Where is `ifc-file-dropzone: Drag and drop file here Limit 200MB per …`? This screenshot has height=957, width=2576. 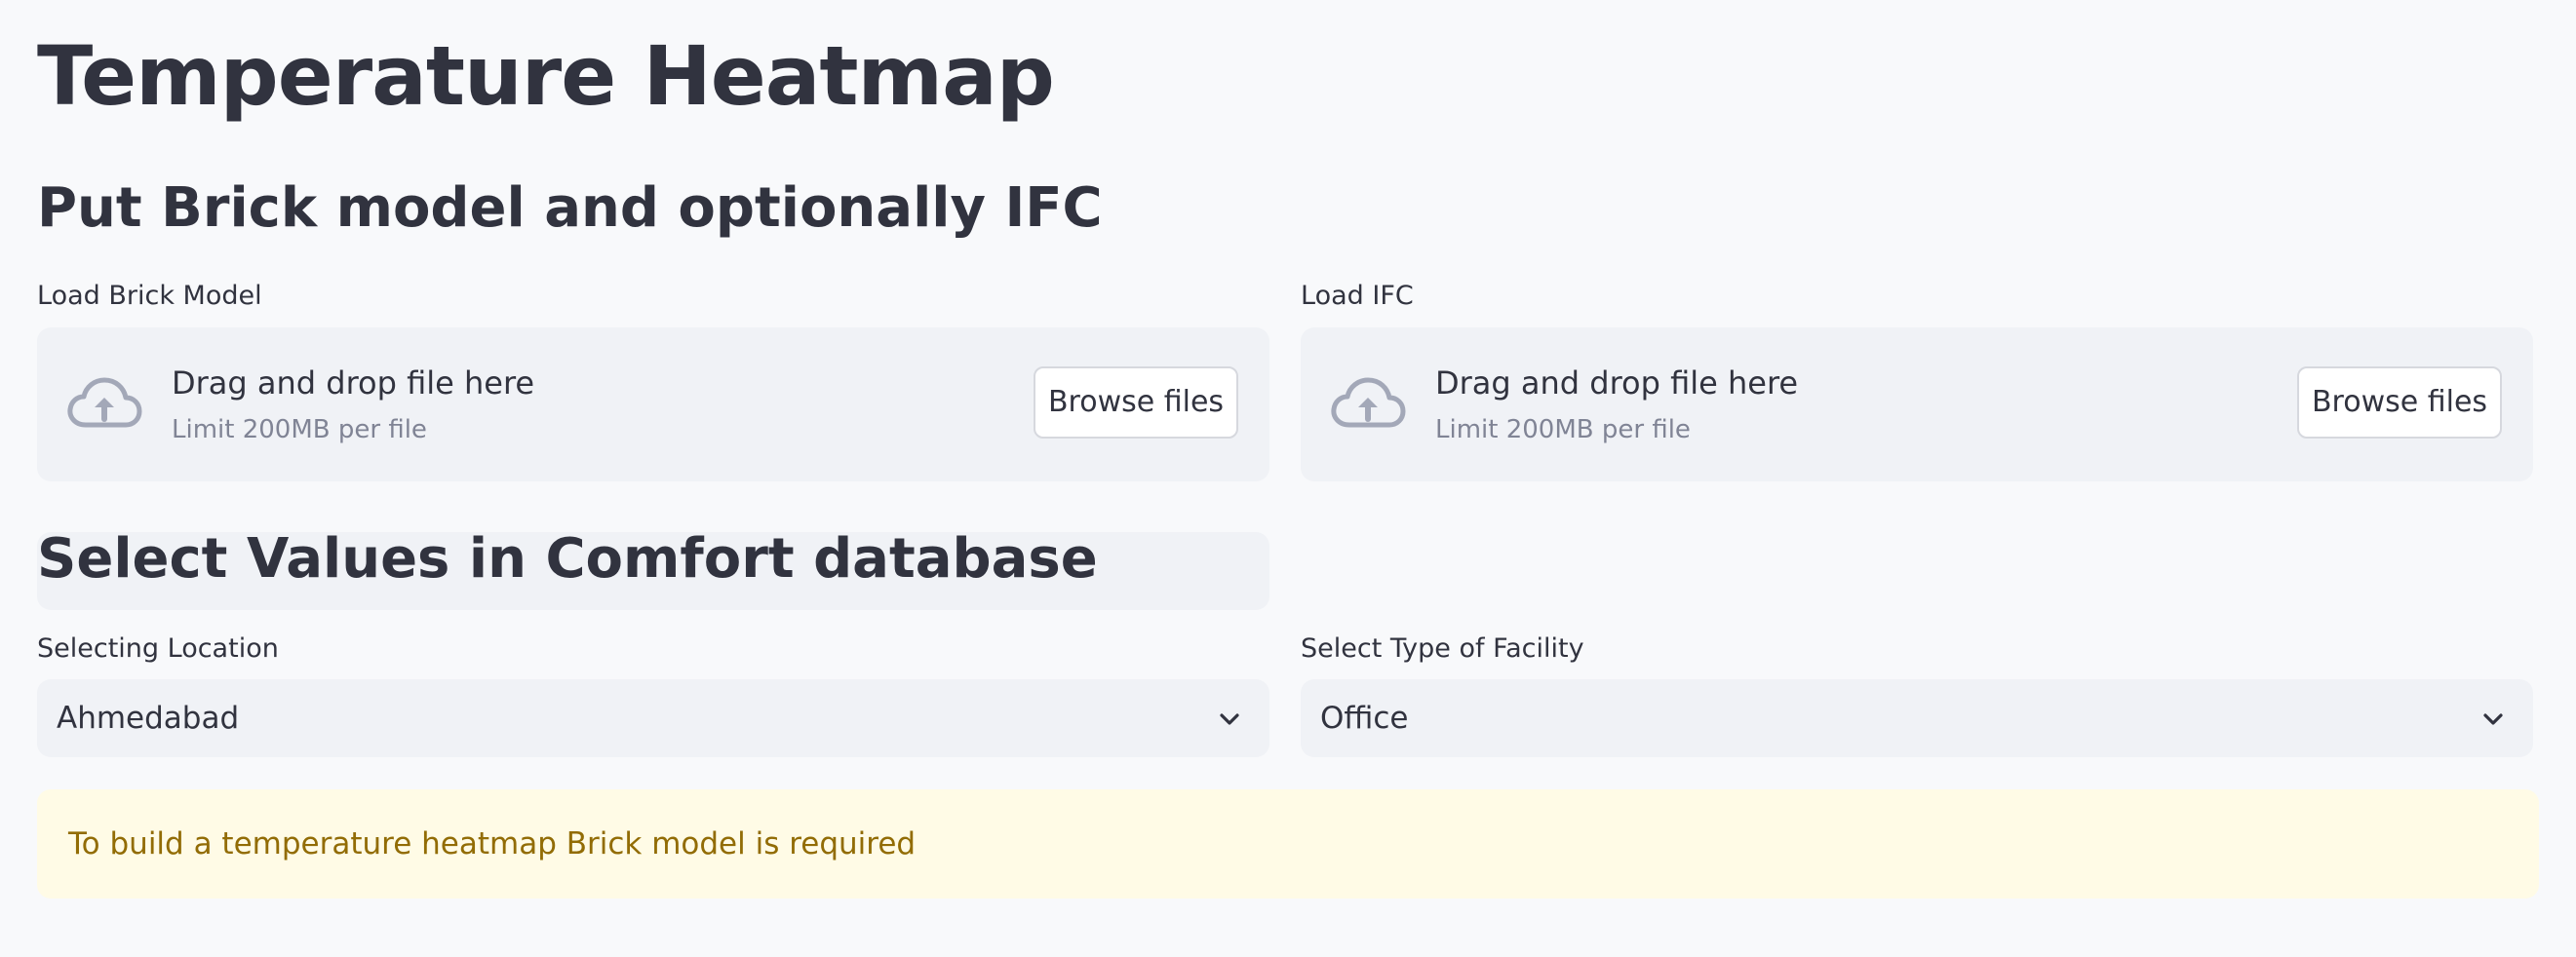 ifc-file-dropzone: Drag and drop file here Limit 200MB per … is located at coordinates (1917, 404).